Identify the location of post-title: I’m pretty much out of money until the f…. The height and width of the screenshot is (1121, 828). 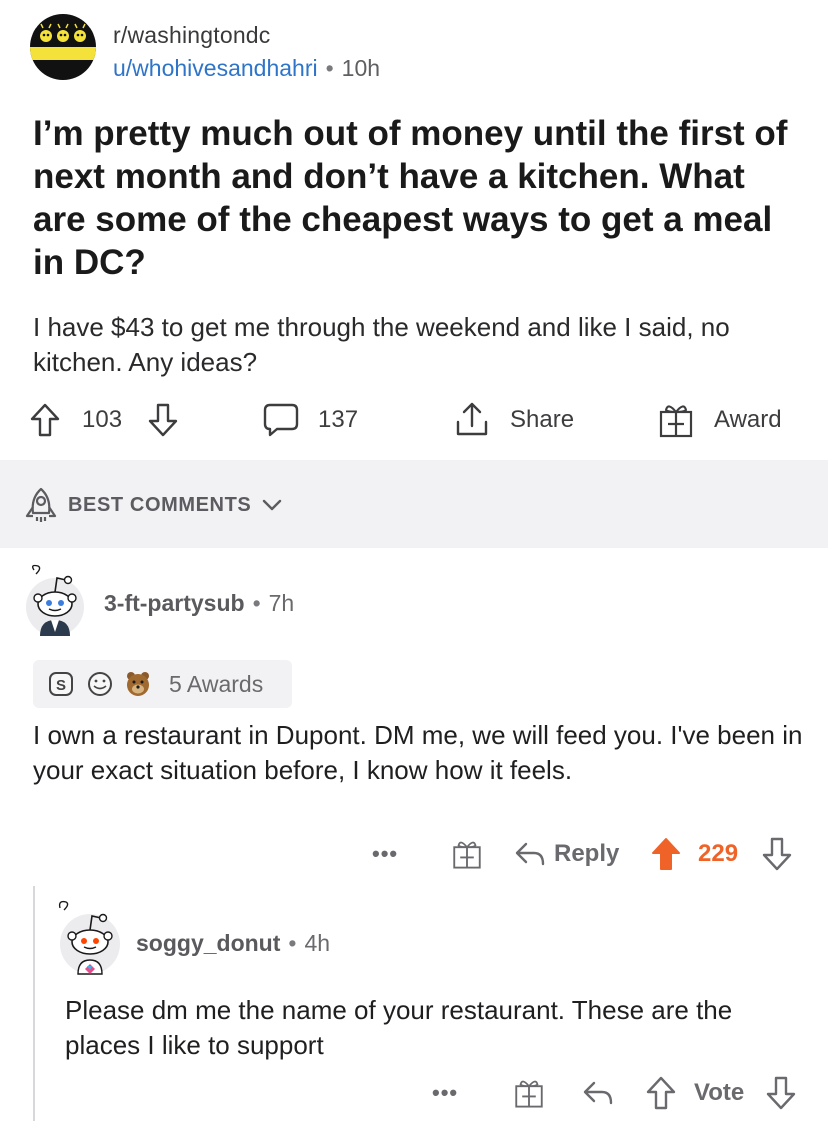
(418, 198).